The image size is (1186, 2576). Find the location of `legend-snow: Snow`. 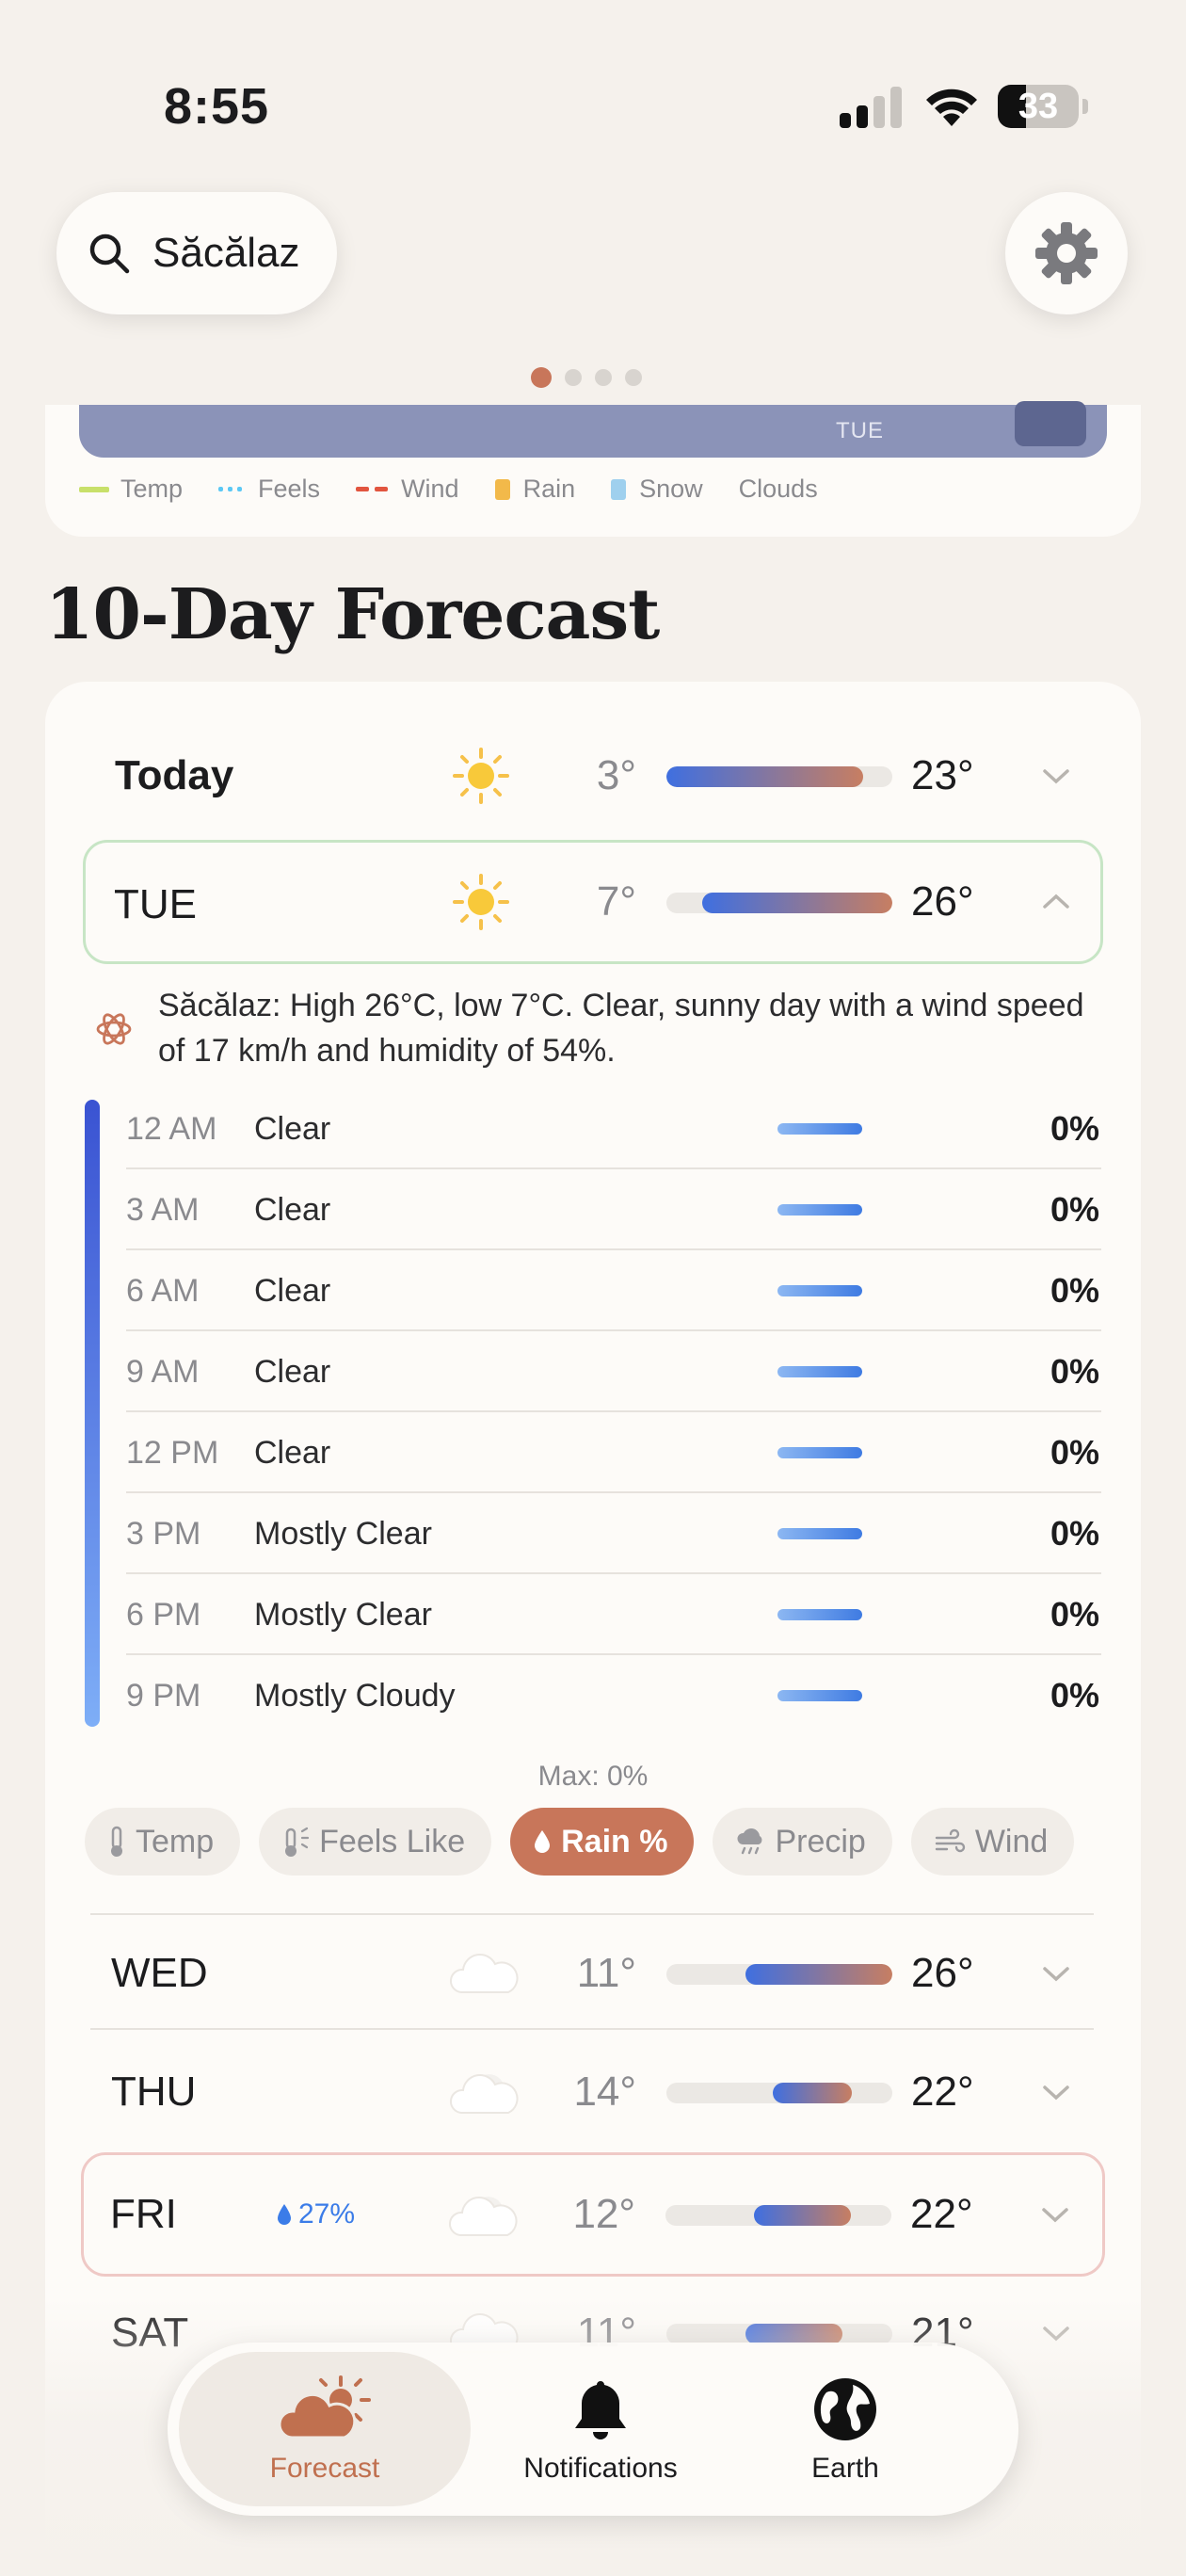

legend-snow: Snow is located at coordinates (657, 489).